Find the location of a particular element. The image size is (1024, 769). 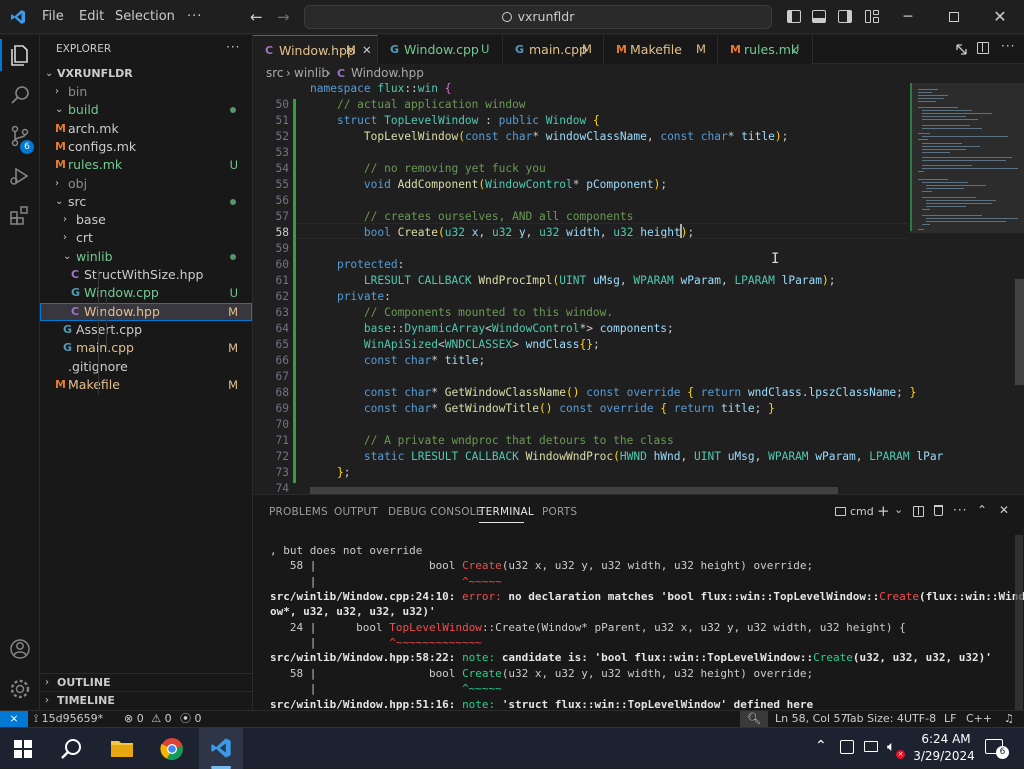

editor-more-icon: ··· is located at coordinates (1008, 46).